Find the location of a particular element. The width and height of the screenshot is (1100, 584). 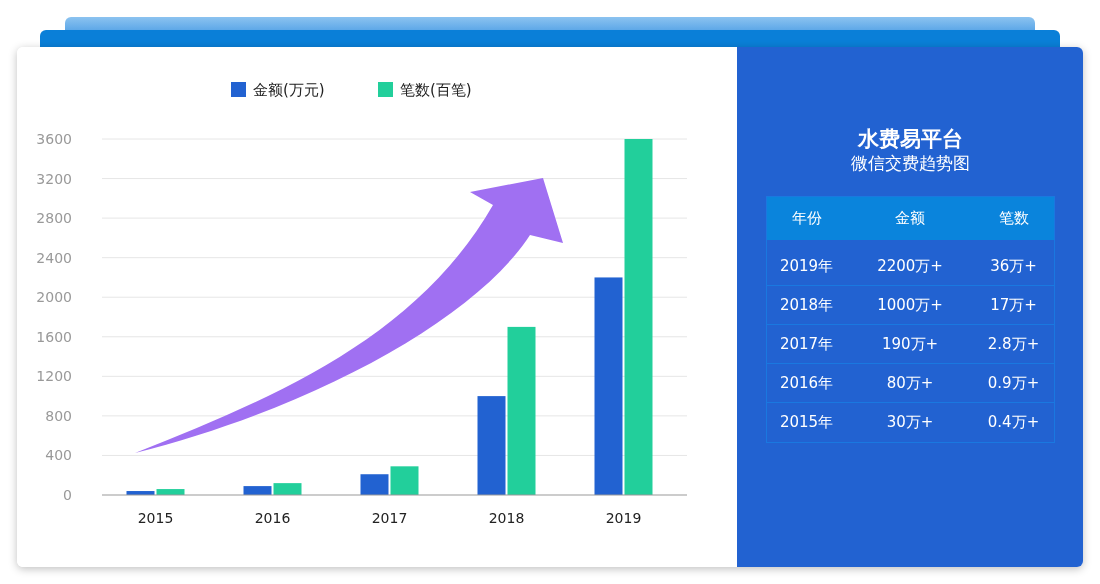

table-cell: 2018年 is located at coordinates (806, 304).